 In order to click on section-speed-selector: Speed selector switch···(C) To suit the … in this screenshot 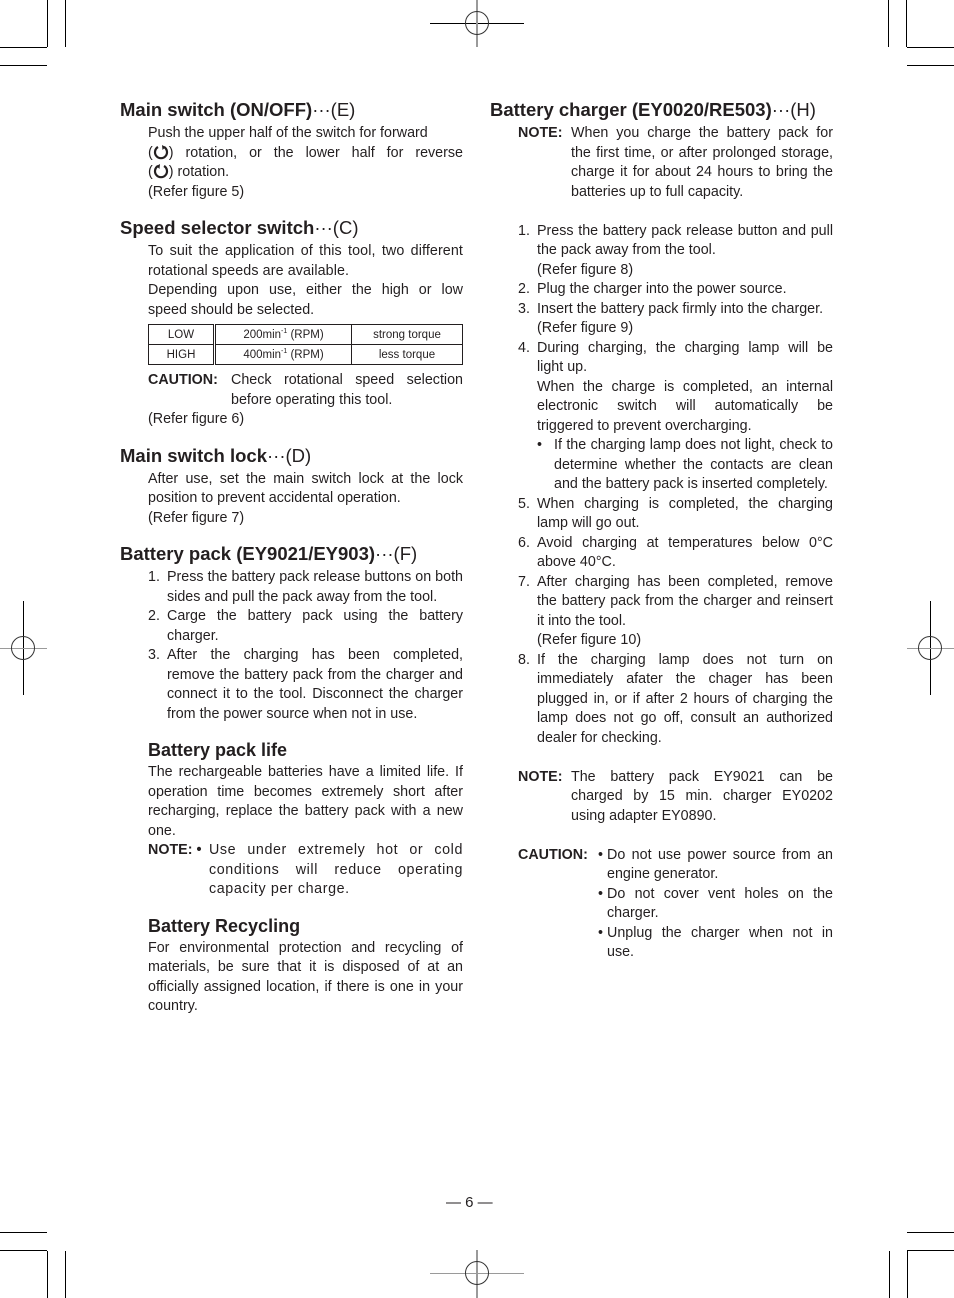, I will do `click(291, 323)`.